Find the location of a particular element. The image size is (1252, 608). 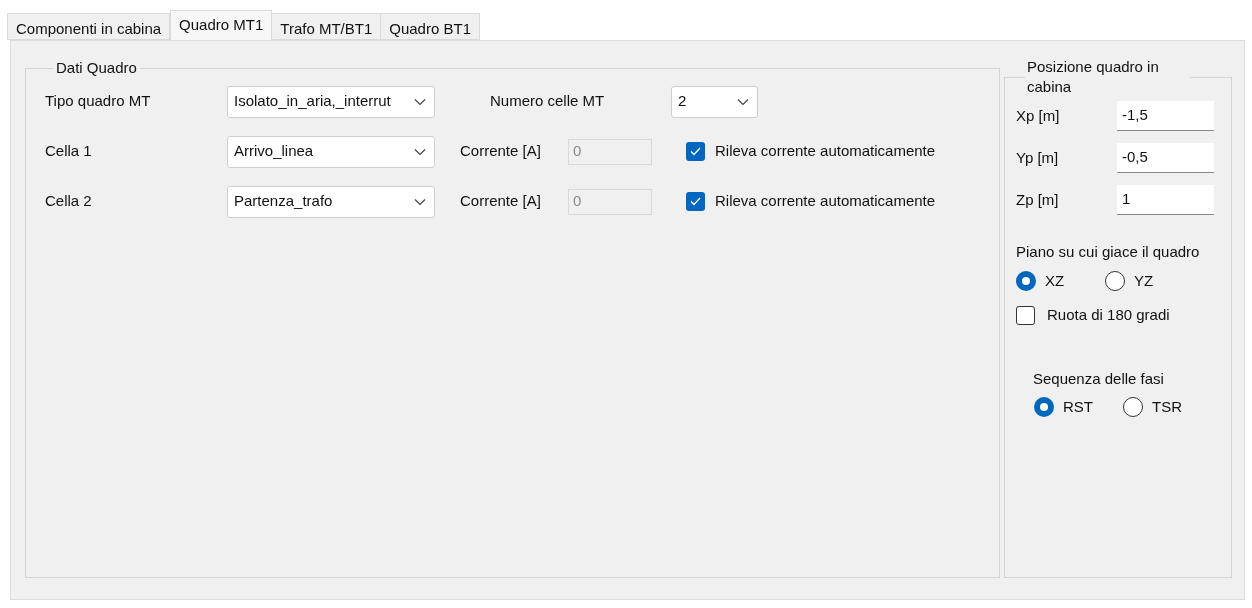

group-title: Posizione quadro in cabina is located at coordinates (1093, 77).